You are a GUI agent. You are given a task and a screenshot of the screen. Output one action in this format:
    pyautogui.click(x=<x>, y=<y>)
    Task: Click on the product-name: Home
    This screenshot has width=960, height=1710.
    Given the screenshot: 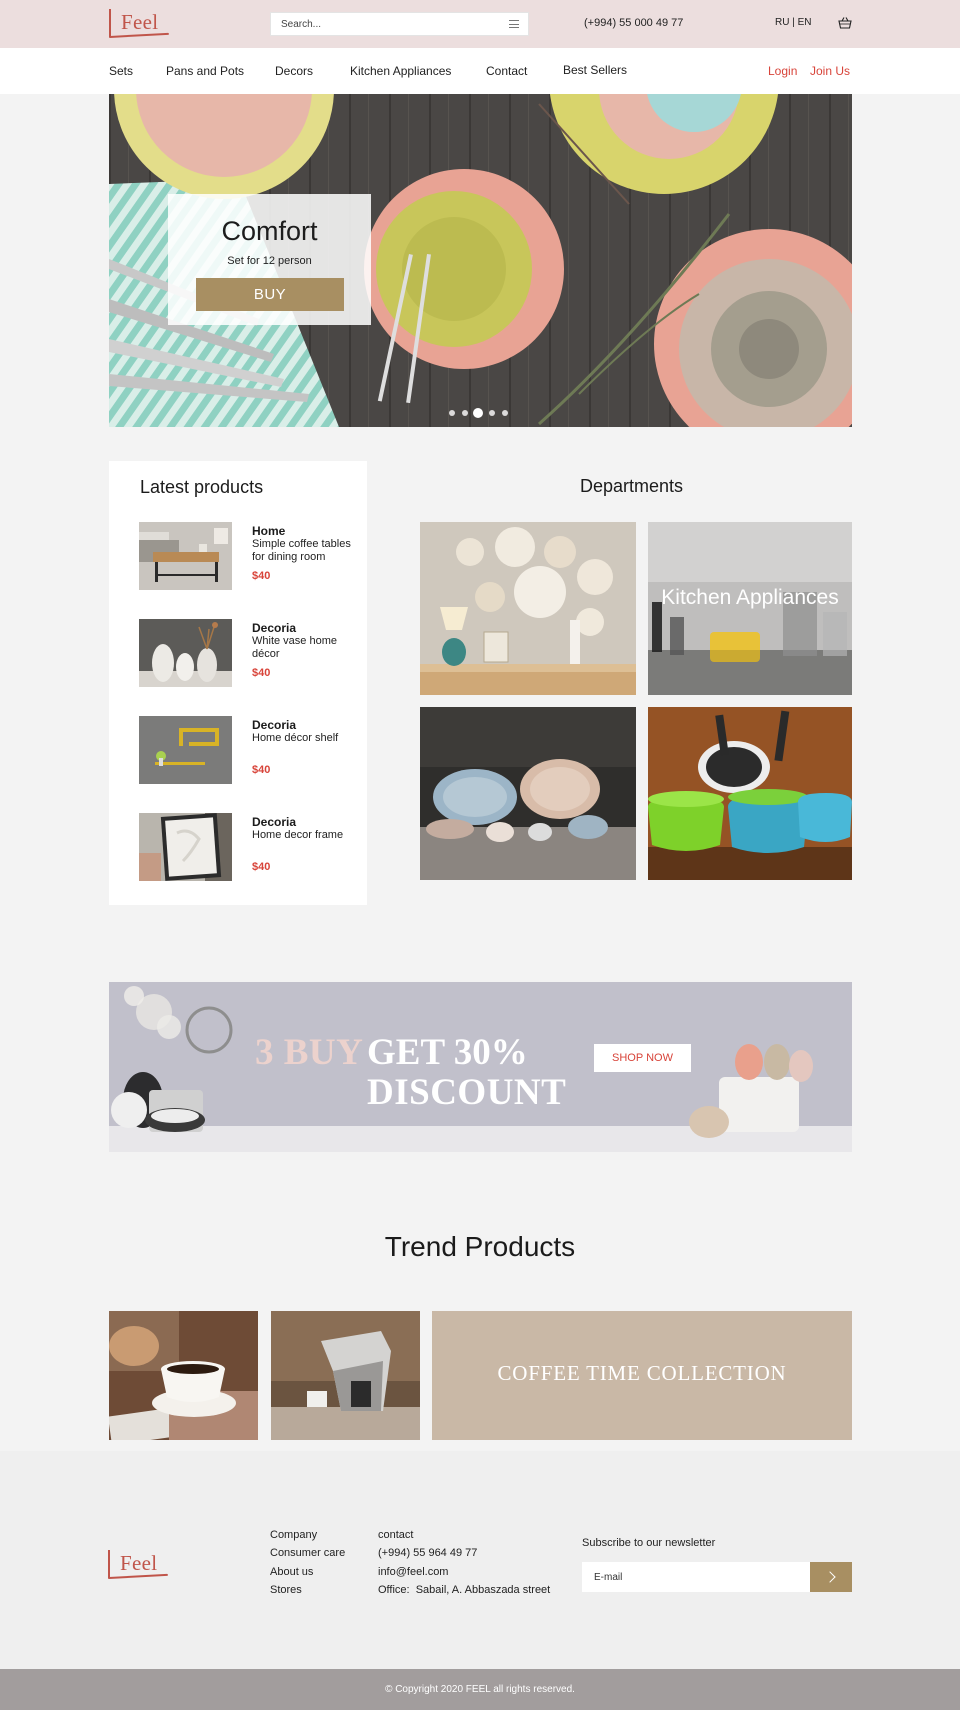 What is the action you would take?
    pyautogui.click(x=269, y=531)
    